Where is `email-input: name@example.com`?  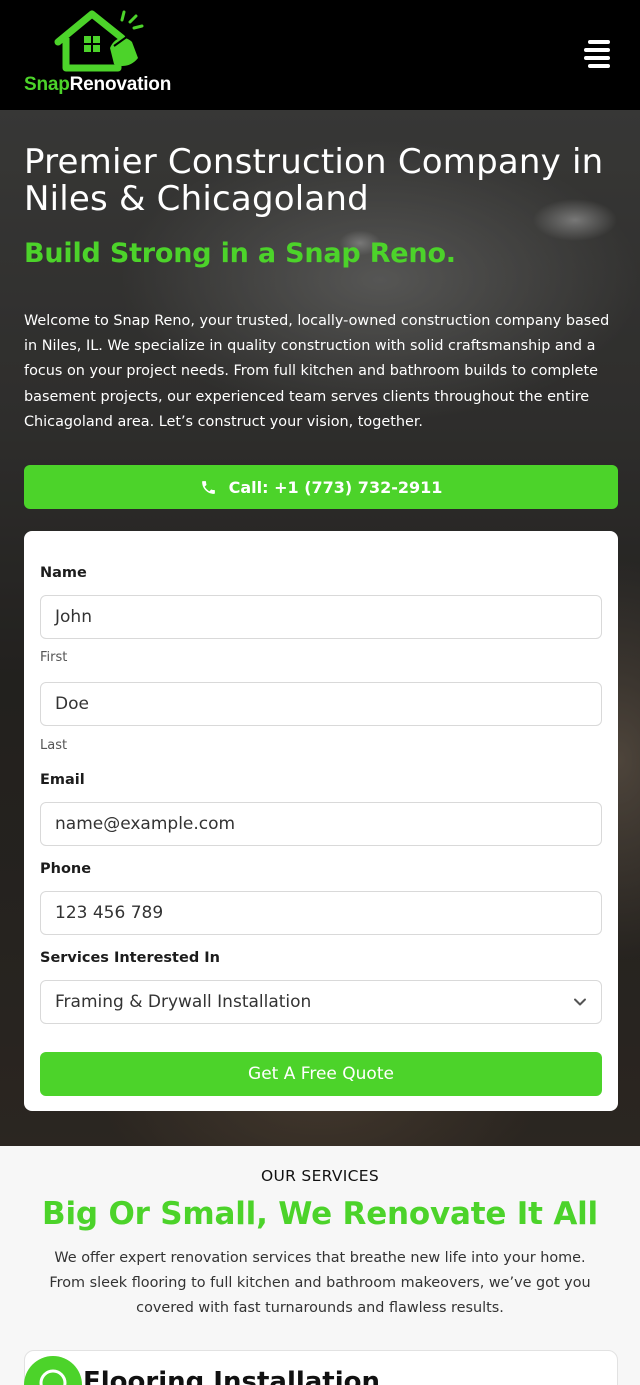
email-input: name@example.com is located at coordinates (321, 824).